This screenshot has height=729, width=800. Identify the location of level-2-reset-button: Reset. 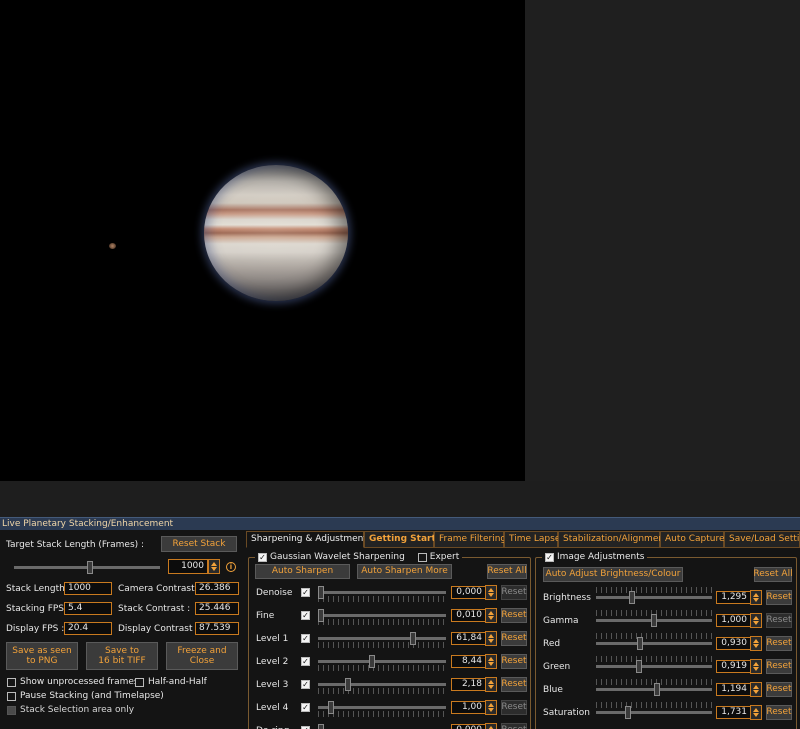
(514, 661).